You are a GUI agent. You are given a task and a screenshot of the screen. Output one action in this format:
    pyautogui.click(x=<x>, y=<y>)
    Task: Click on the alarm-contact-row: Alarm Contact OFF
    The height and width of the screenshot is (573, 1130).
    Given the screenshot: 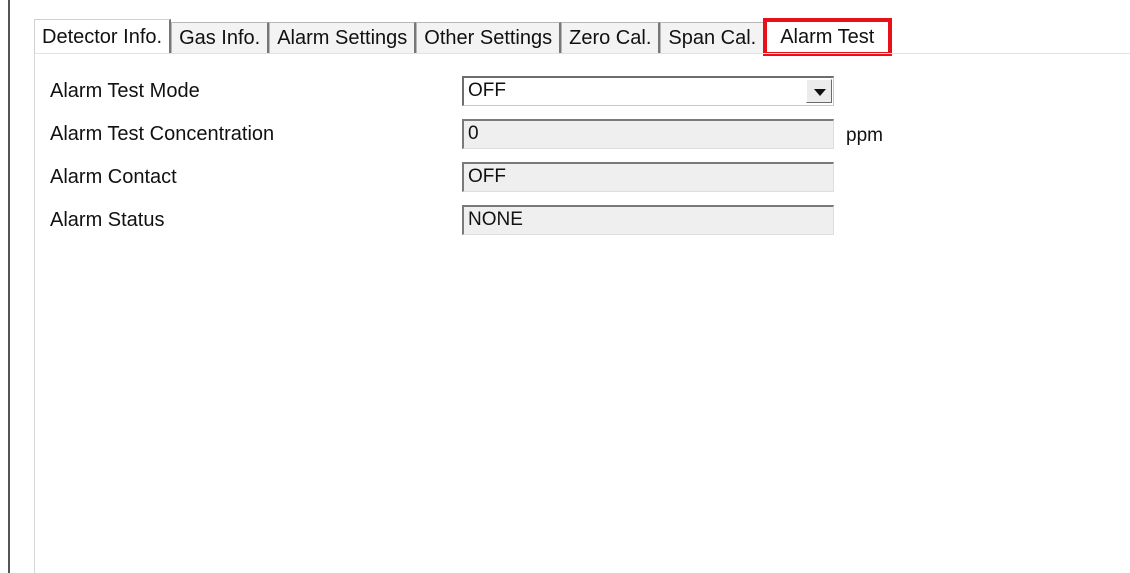 What is the action you would take?
    pyautogui.click(x=500, y=178)
    